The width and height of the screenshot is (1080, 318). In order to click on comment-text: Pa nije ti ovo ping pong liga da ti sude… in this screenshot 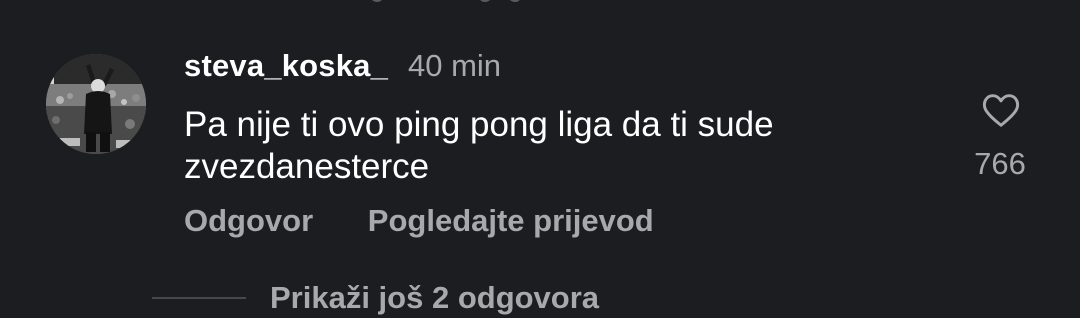, I will do `click(479, 145)`.